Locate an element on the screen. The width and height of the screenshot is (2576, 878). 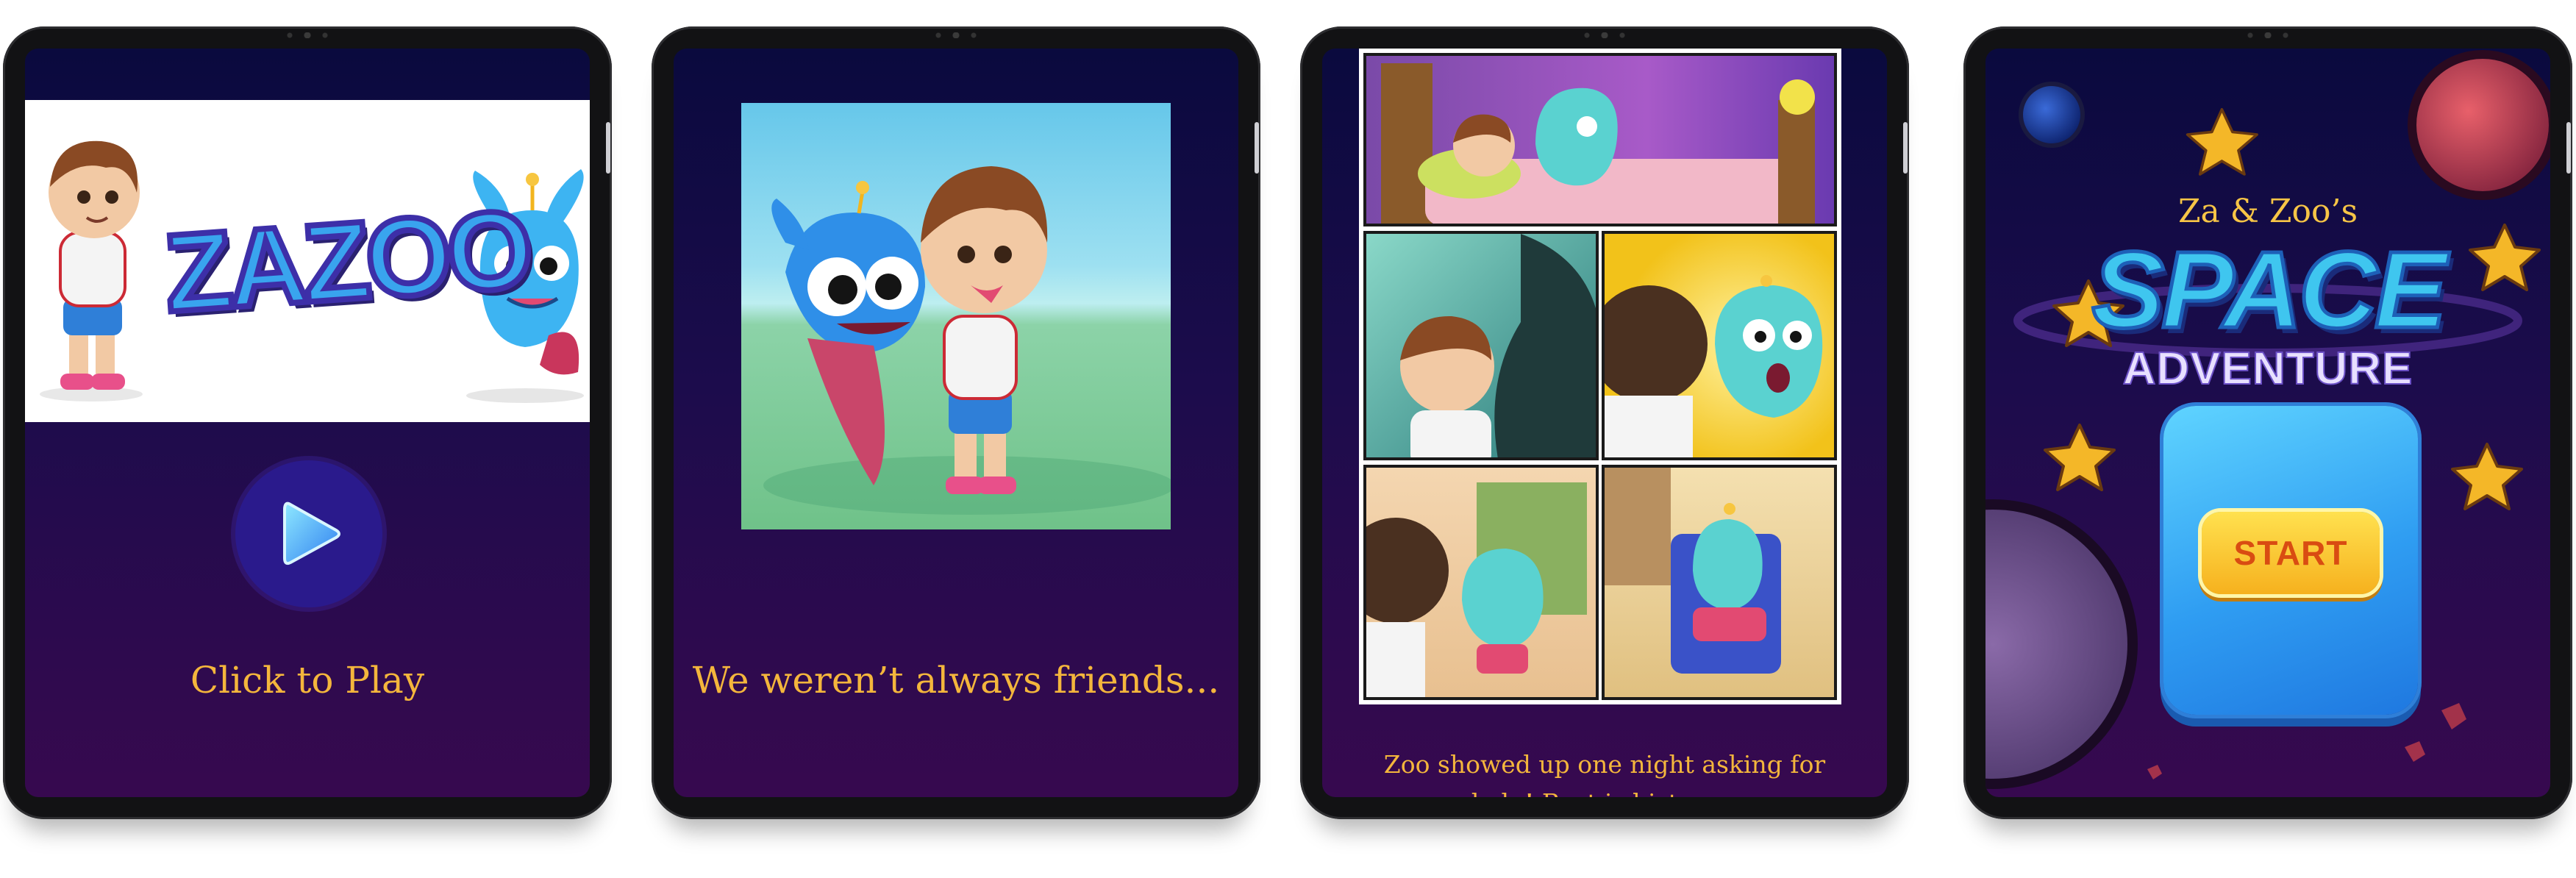
play-icon is located at coordinates (311, 533).